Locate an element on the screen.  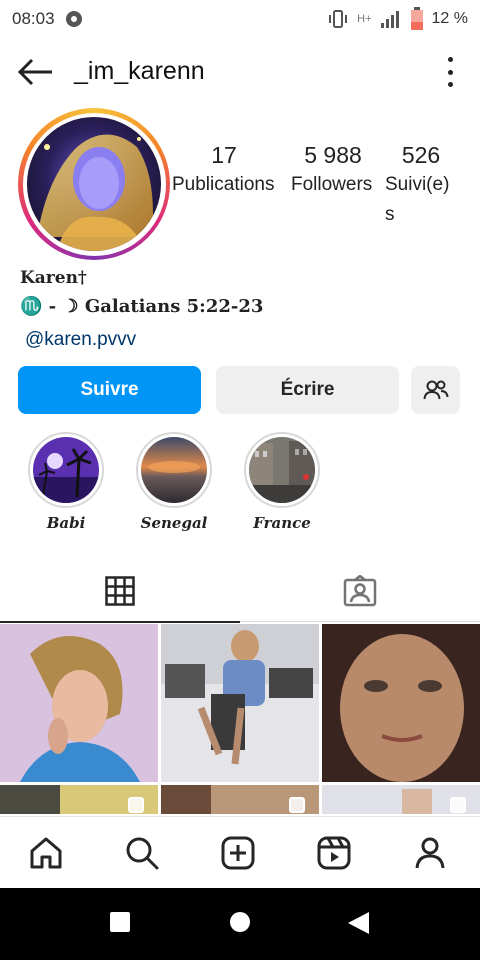
highlight-senegal: Senegal is located at coordinates (174, 482).